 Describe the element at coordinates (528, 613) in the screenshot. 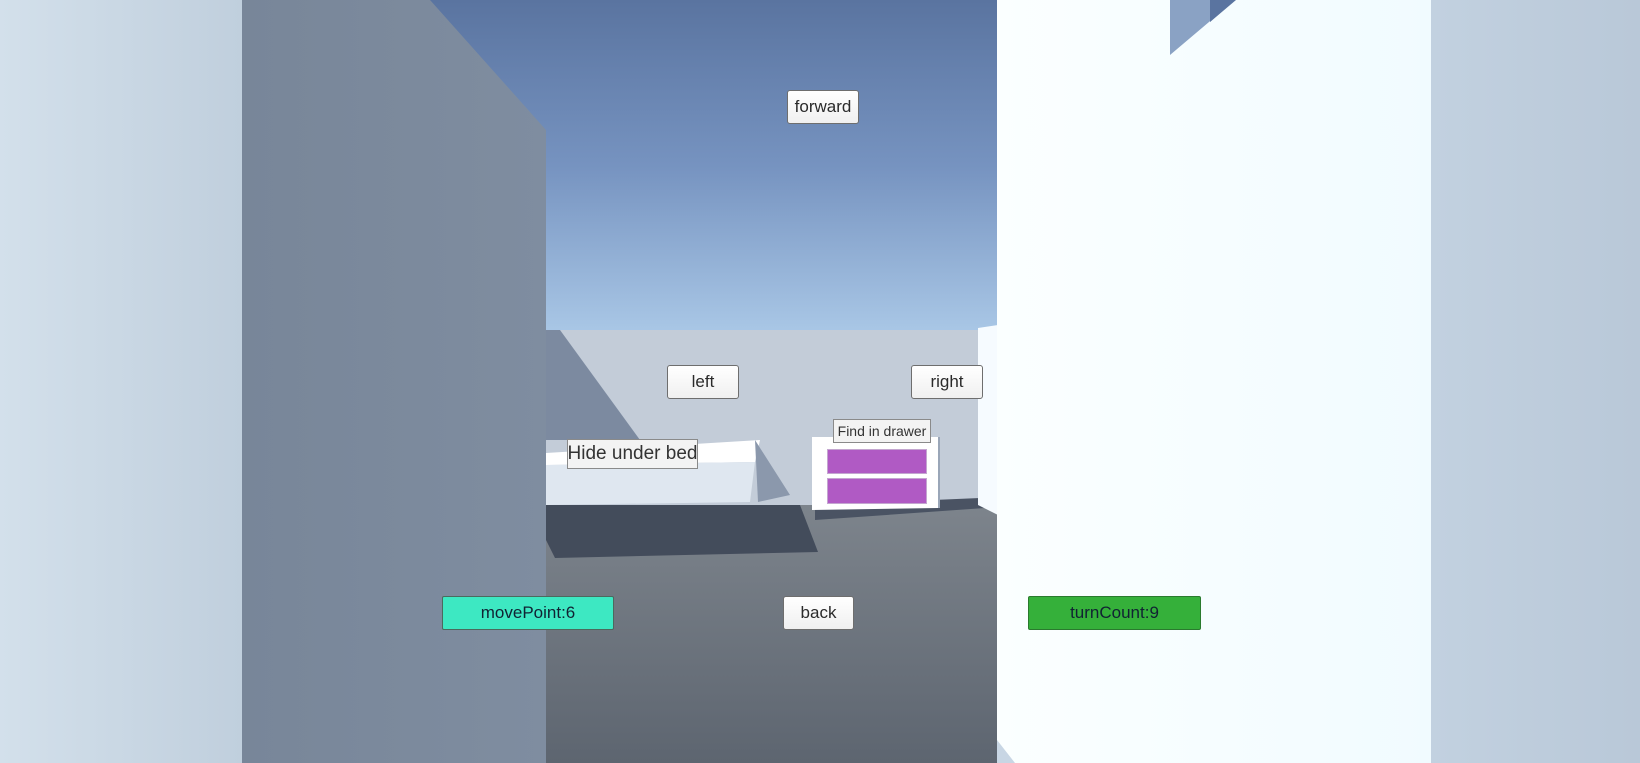

I see `move-point-counter: movePoint:6` at that location.